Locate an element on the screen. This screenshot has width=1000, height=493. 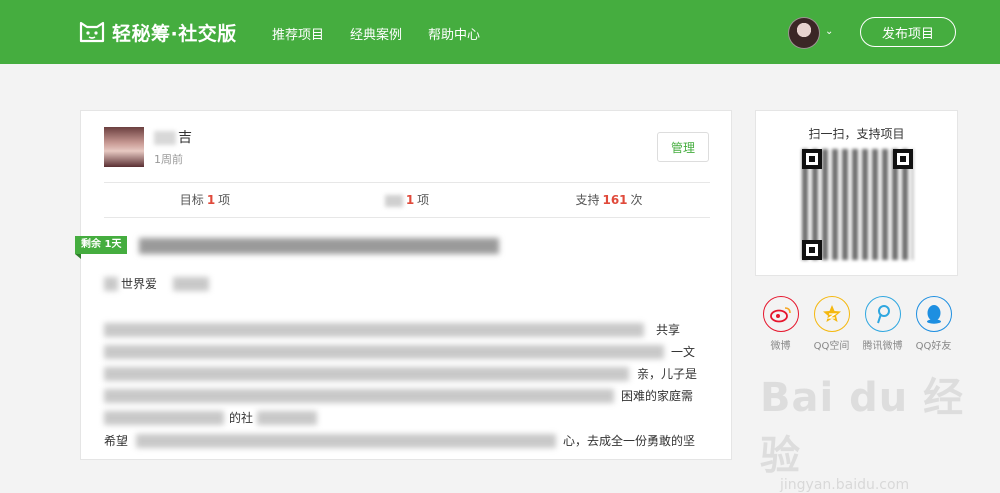
watermark-brand: Bai du 经验 is located at coordinates (862, 427).